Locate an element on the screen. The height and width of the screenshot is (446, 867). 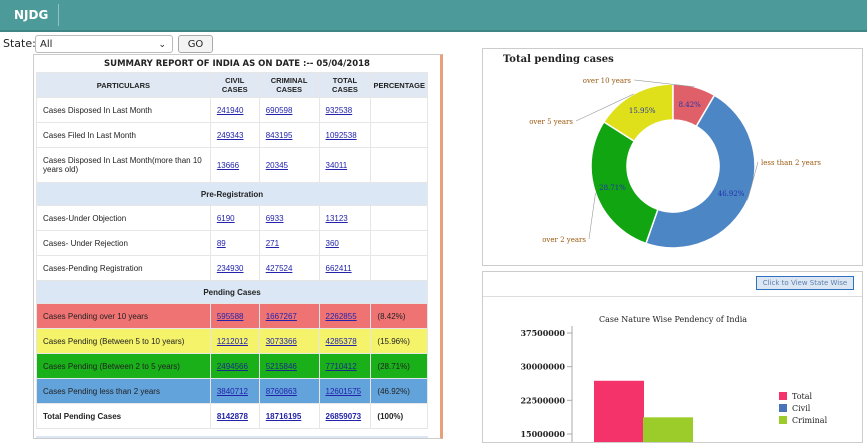
state-select: All ⌄ is located at coordinates (104, 44).